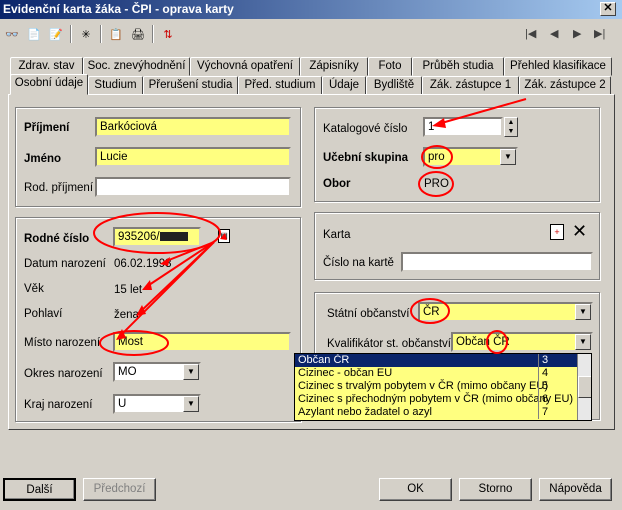 The image size is (622, 510). What do you see at coordinates (136, 66) in the screenshot?
I see `tab-soc-znevyhodneni: Soc. znevýhodnění` at bounding box center [136, 66].